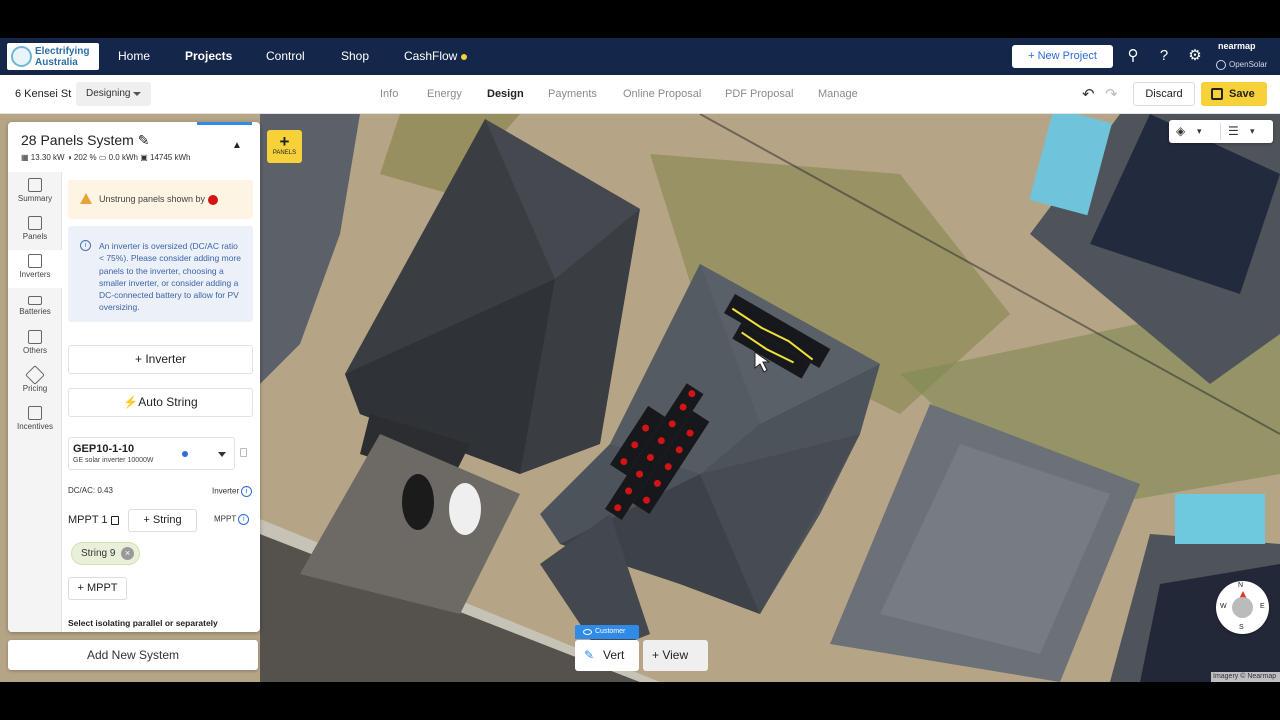  Describe the element at coordinates (143, 623) in the screenshot. I see `select-isolating-label: Select isolating parallel or separately` at that location.